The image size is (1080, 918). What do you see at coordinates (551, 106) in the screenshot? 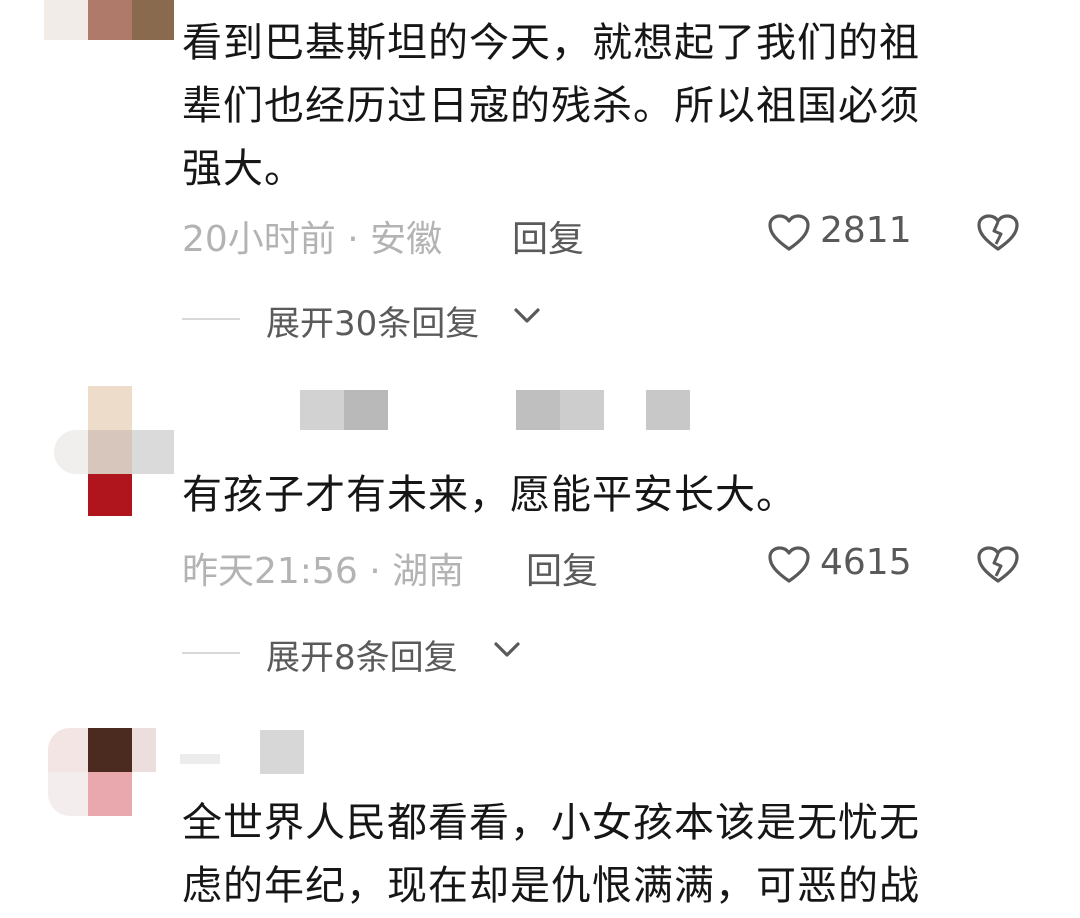
I see `comment-text-line: 辈们也经历过日寇的残杀。所以祖国必须` at bounding box center [551, 106].